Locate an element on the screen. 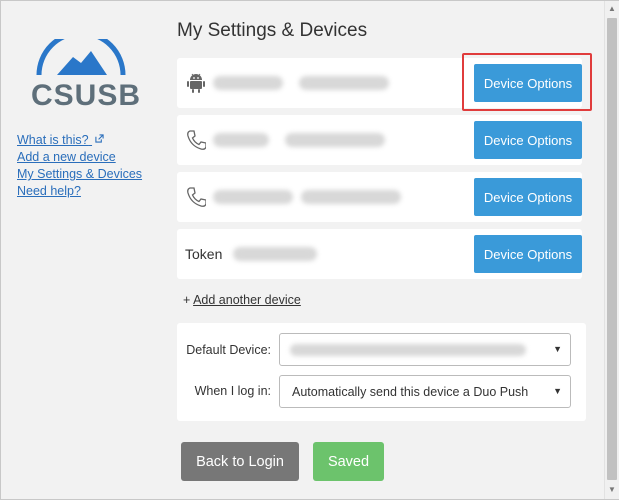 The width and height of the screenshot is (619, 500). add-another-device-link: Add another device is located at coordinates (247, 300).